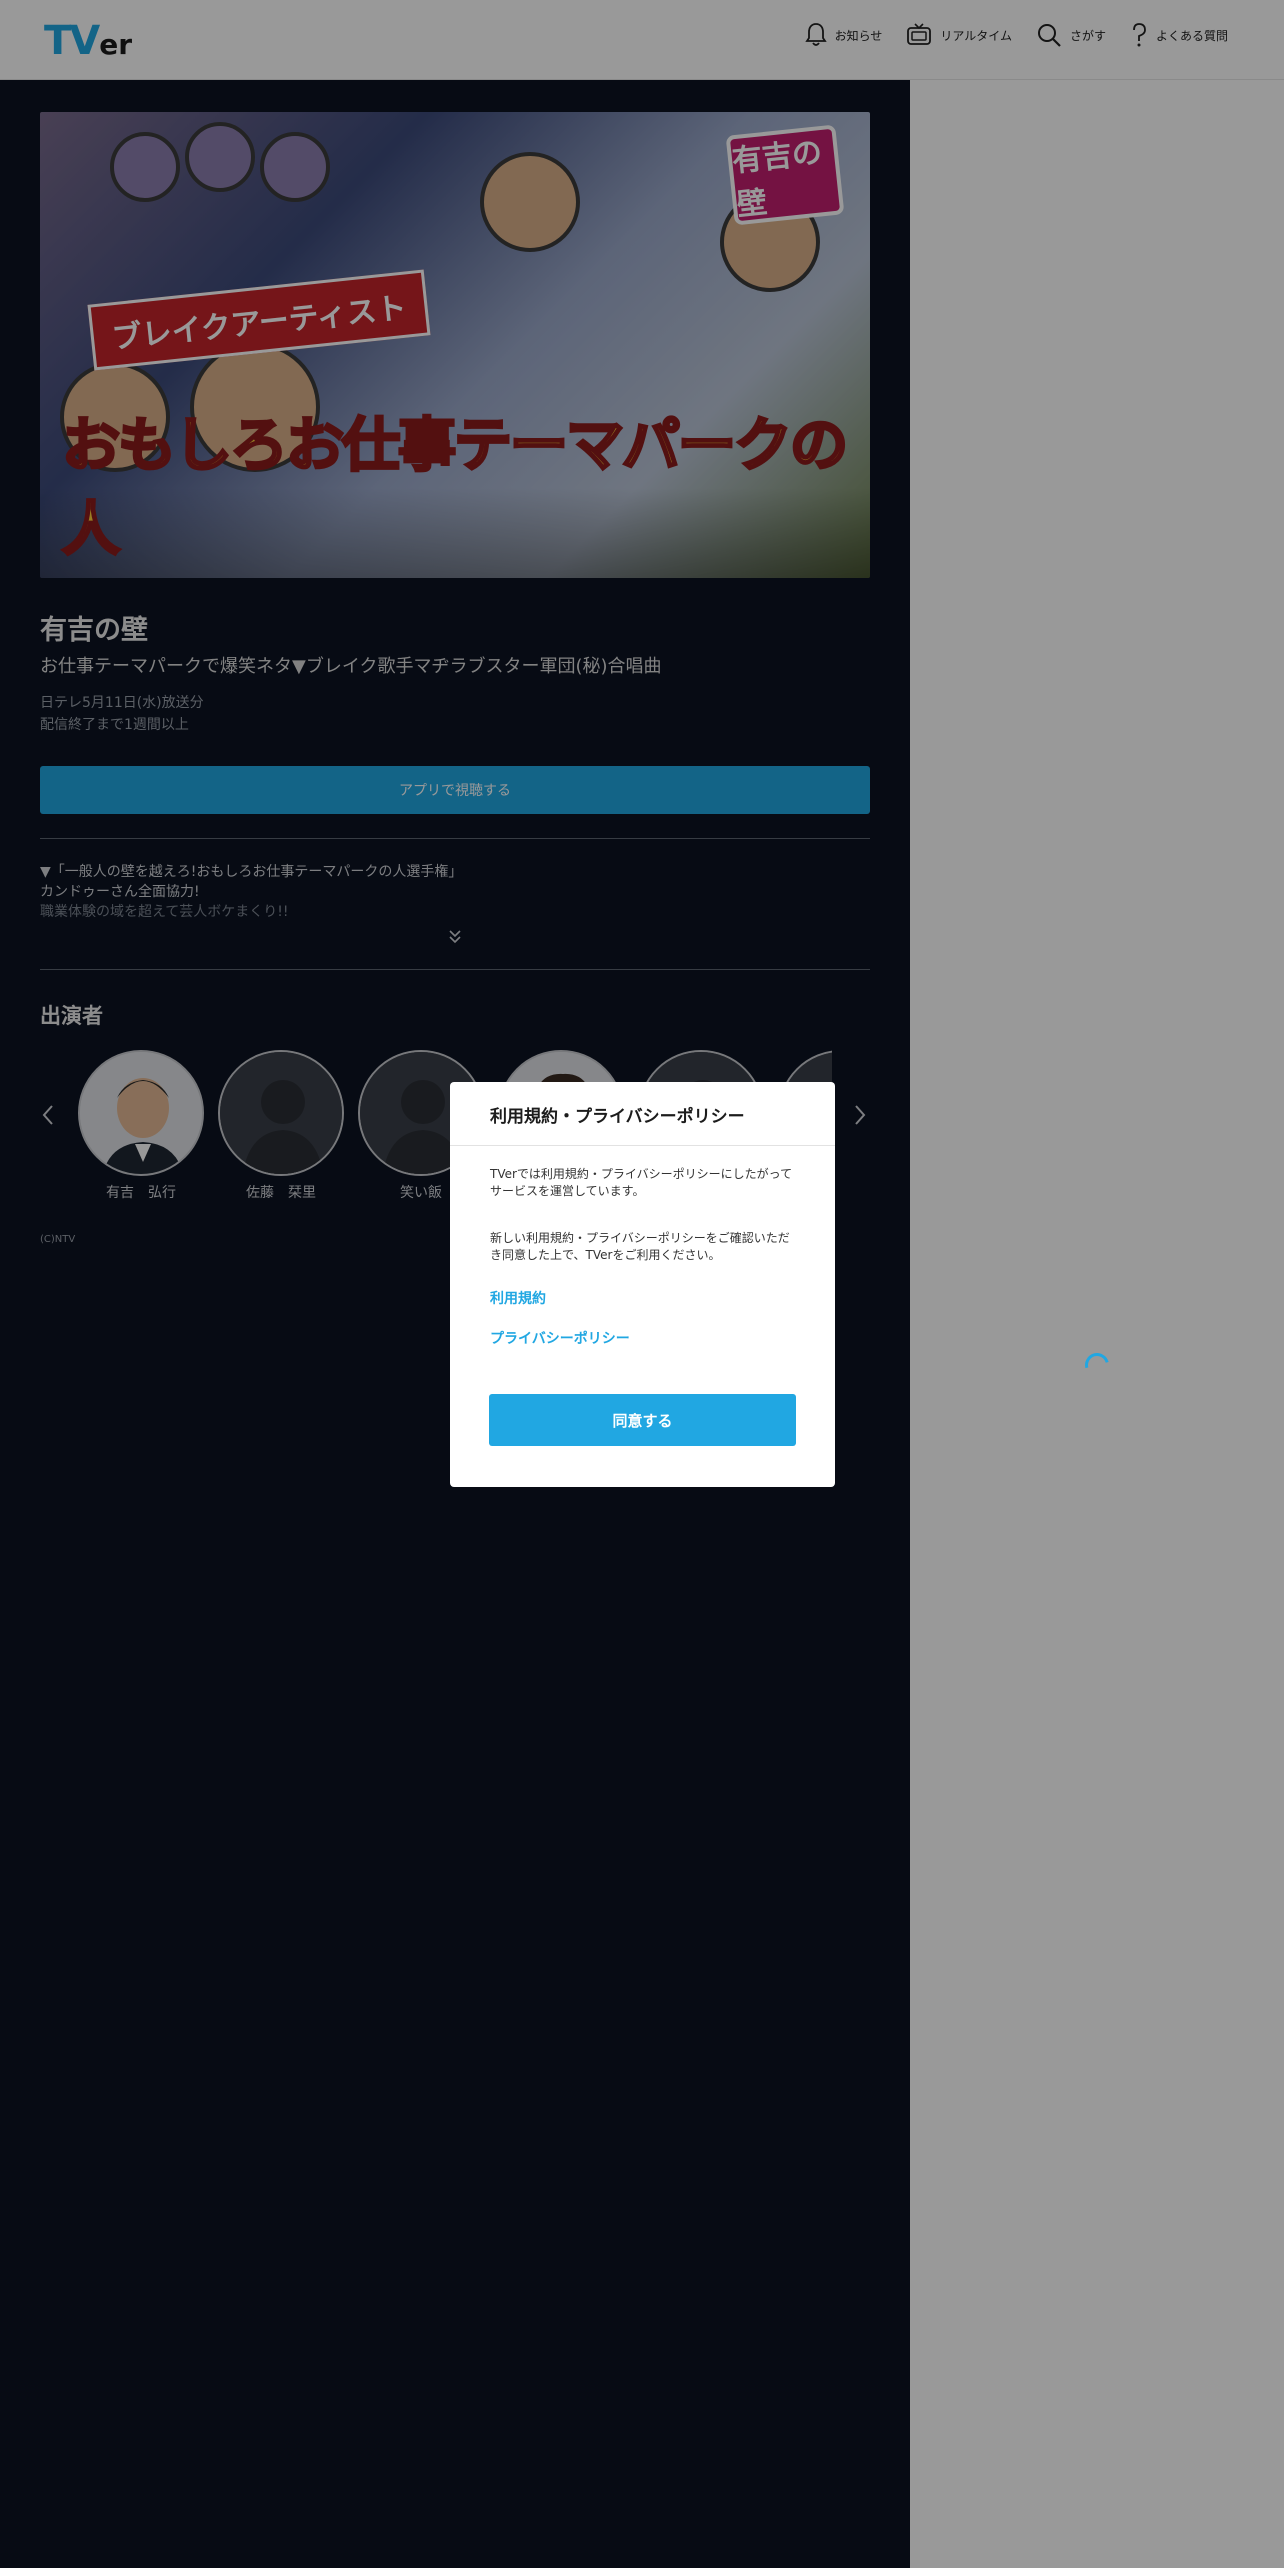  What do you see at coordinates (641, 1182) in the screenshot?
I see `modal-paragraph: TVerでは利用規約・プライバシーポリシーにしたがってサービスを運営しています。` at bounding box center [641, 1182].